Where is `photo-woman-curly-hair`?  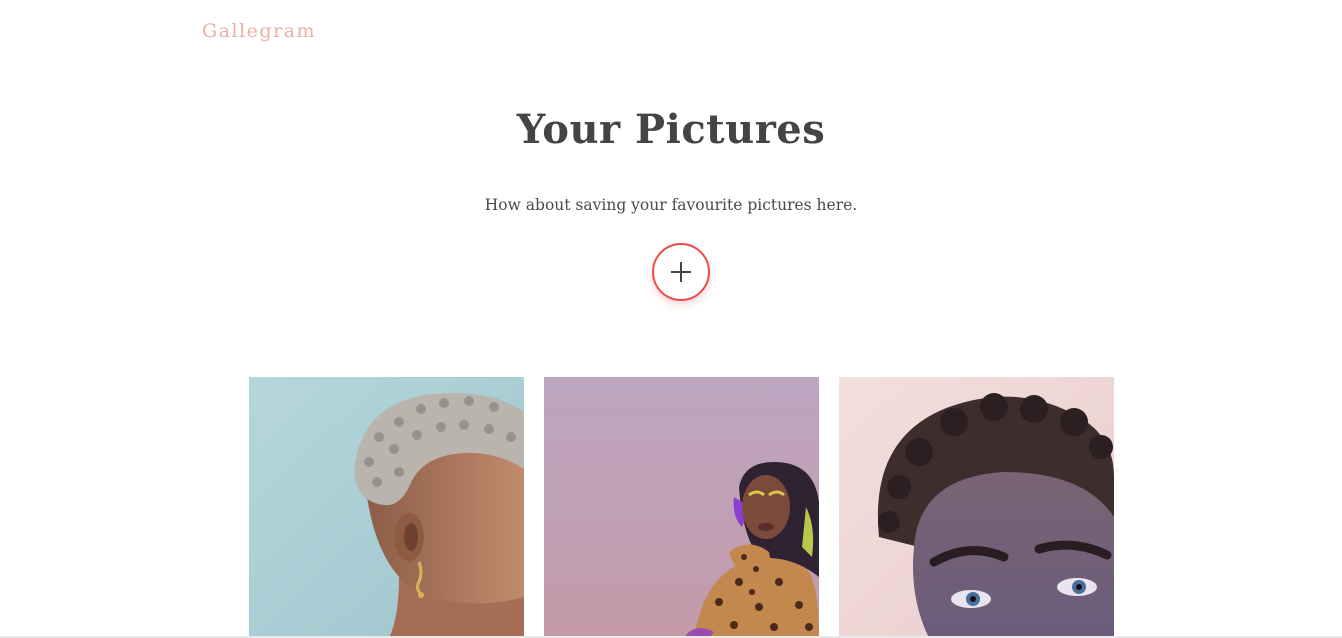 photo-woman-curly-hair is located at coordinates (386, 507).